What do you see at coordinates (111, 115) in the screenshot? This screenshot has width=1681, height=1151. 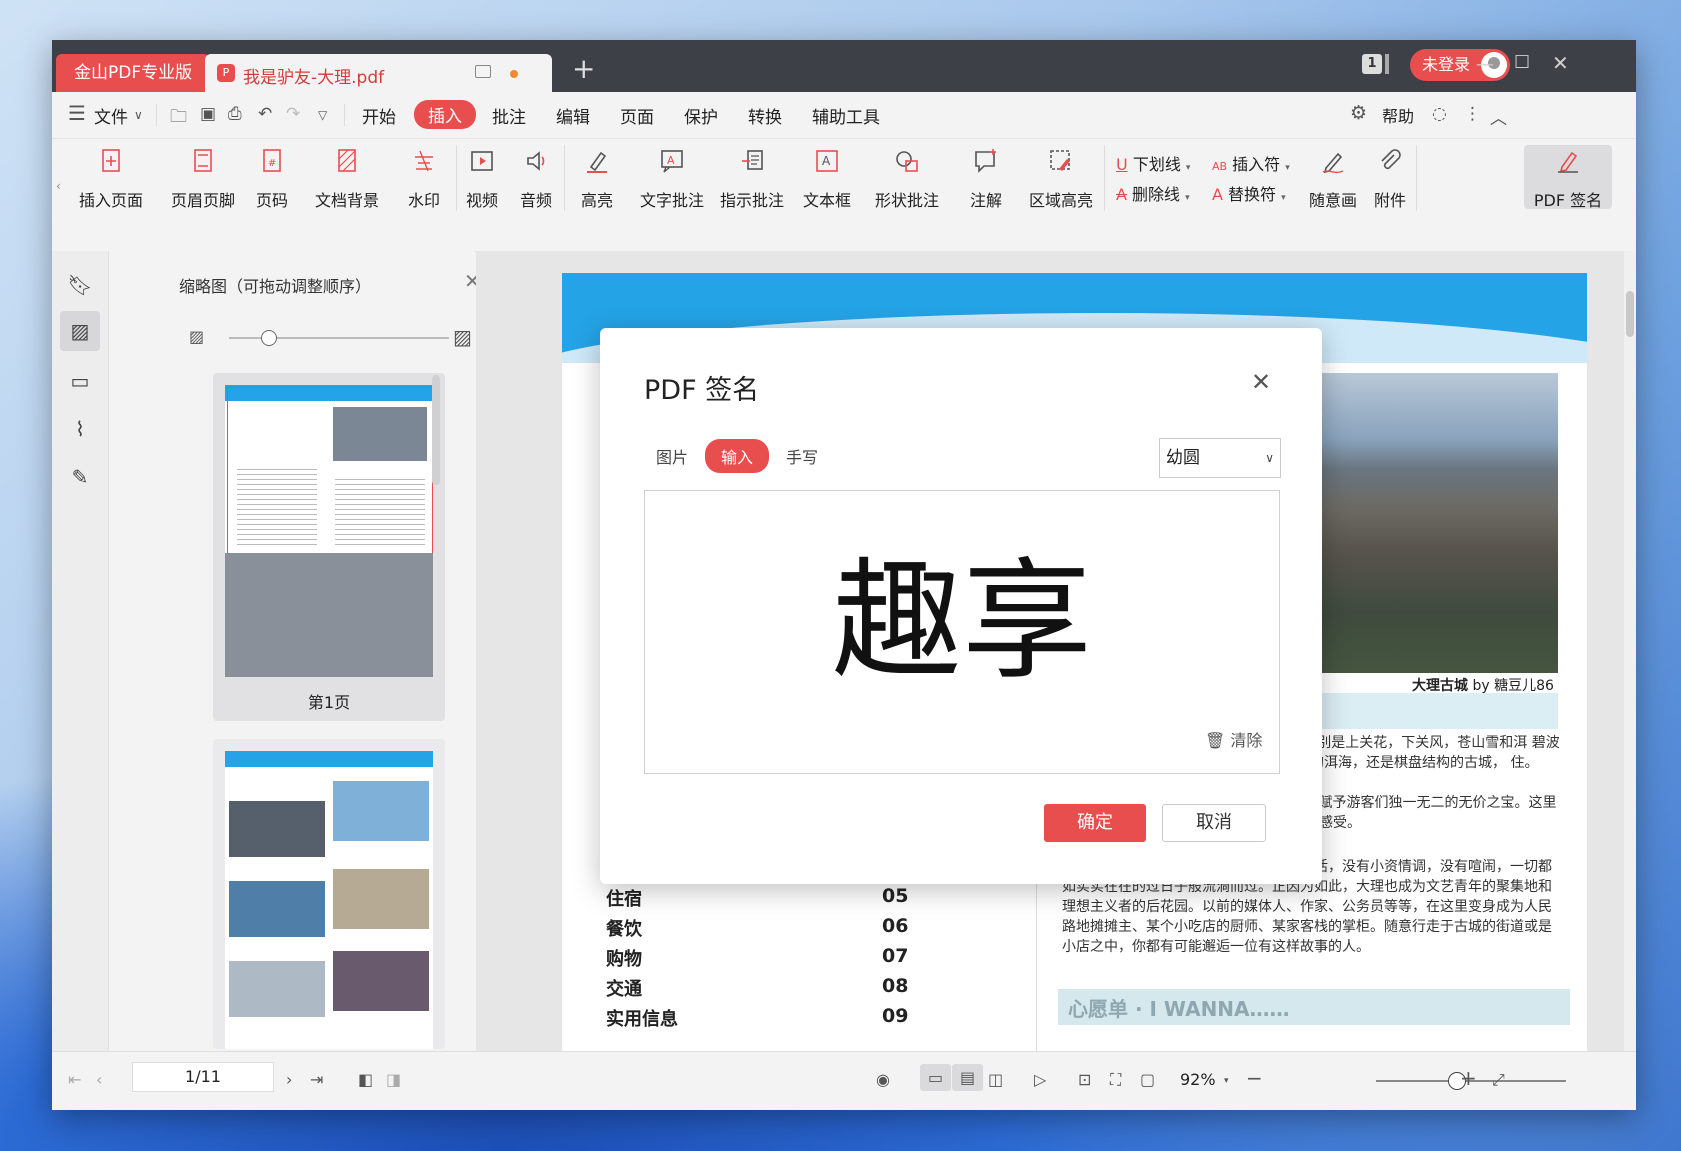 I see `menu-file: 文件` at bounding box center [111, 115].